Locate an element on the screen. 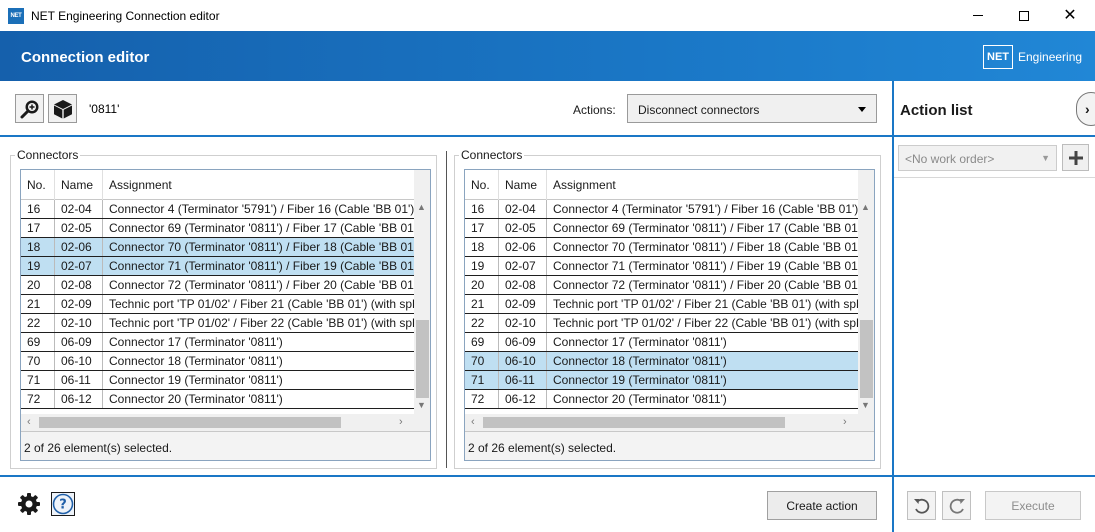 The image size is (1095, 532). create-action-button: Create action is located at coordinates (822, 505).